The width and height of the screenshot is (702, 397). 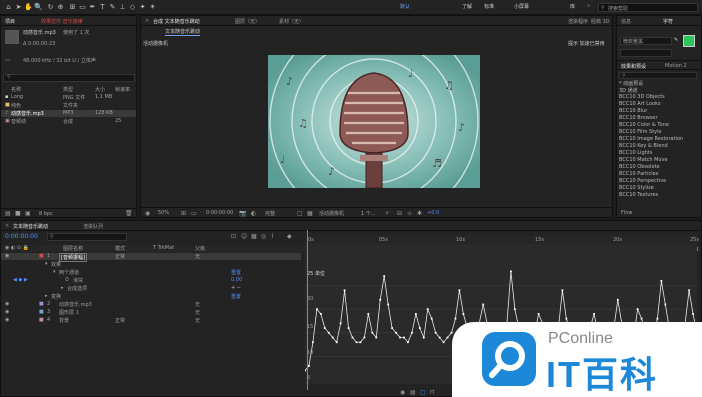 I want to click on effect-category: BCC10 Match Move, so click(x=659, y=160).